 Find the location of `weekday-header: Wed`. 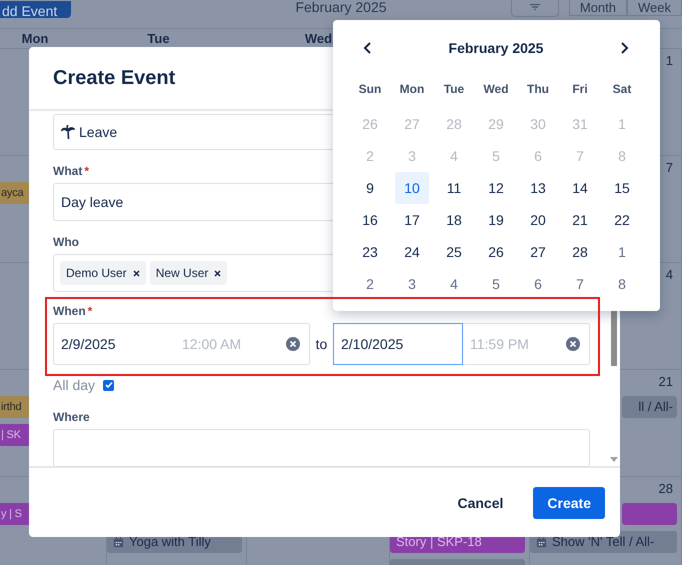

weekday-header: Wed is located at coordinates (319, 39).